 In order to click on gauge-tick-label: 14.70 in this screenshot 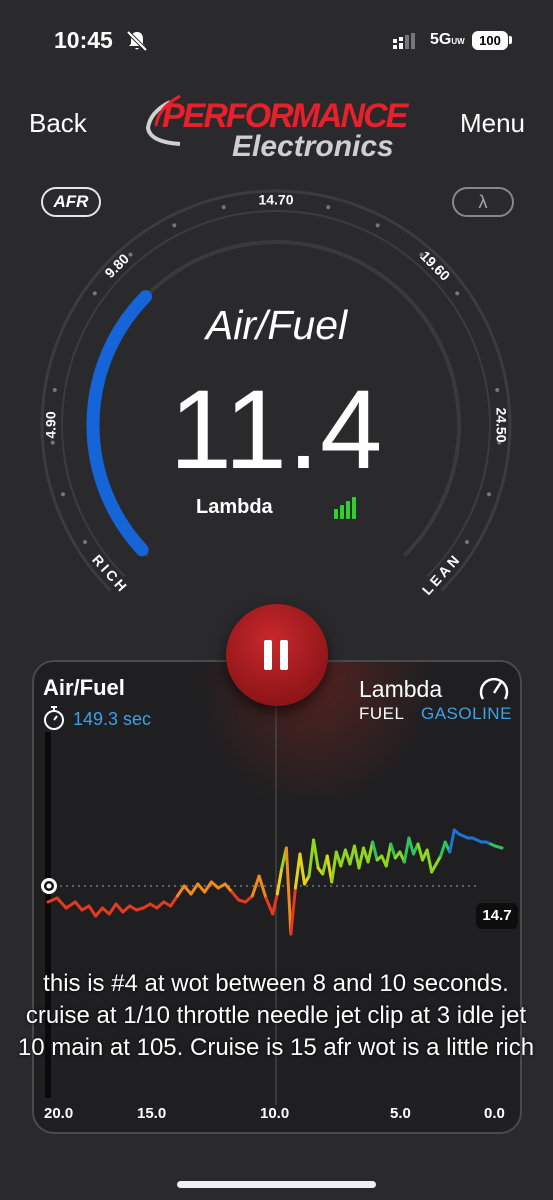, I will do `click(275, 200)`.